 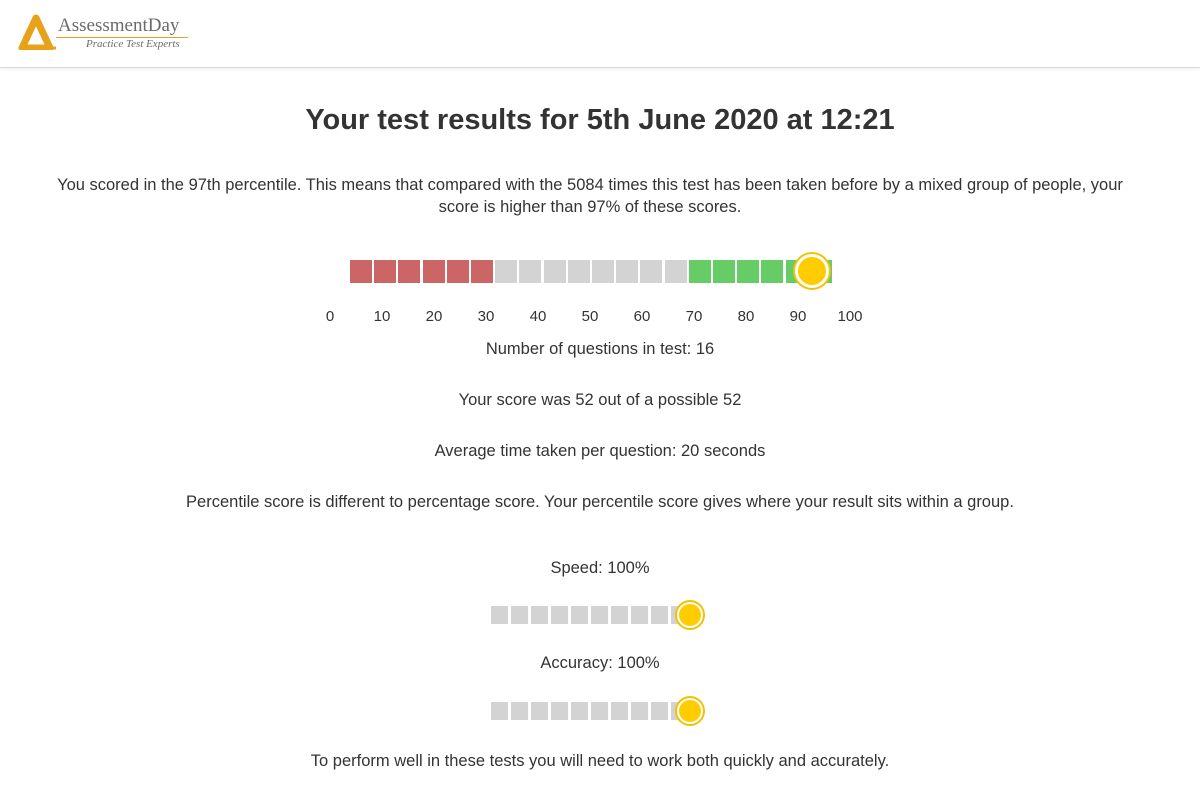 I want to click on scale-tick-label: 10, so click(x=382, y=316).